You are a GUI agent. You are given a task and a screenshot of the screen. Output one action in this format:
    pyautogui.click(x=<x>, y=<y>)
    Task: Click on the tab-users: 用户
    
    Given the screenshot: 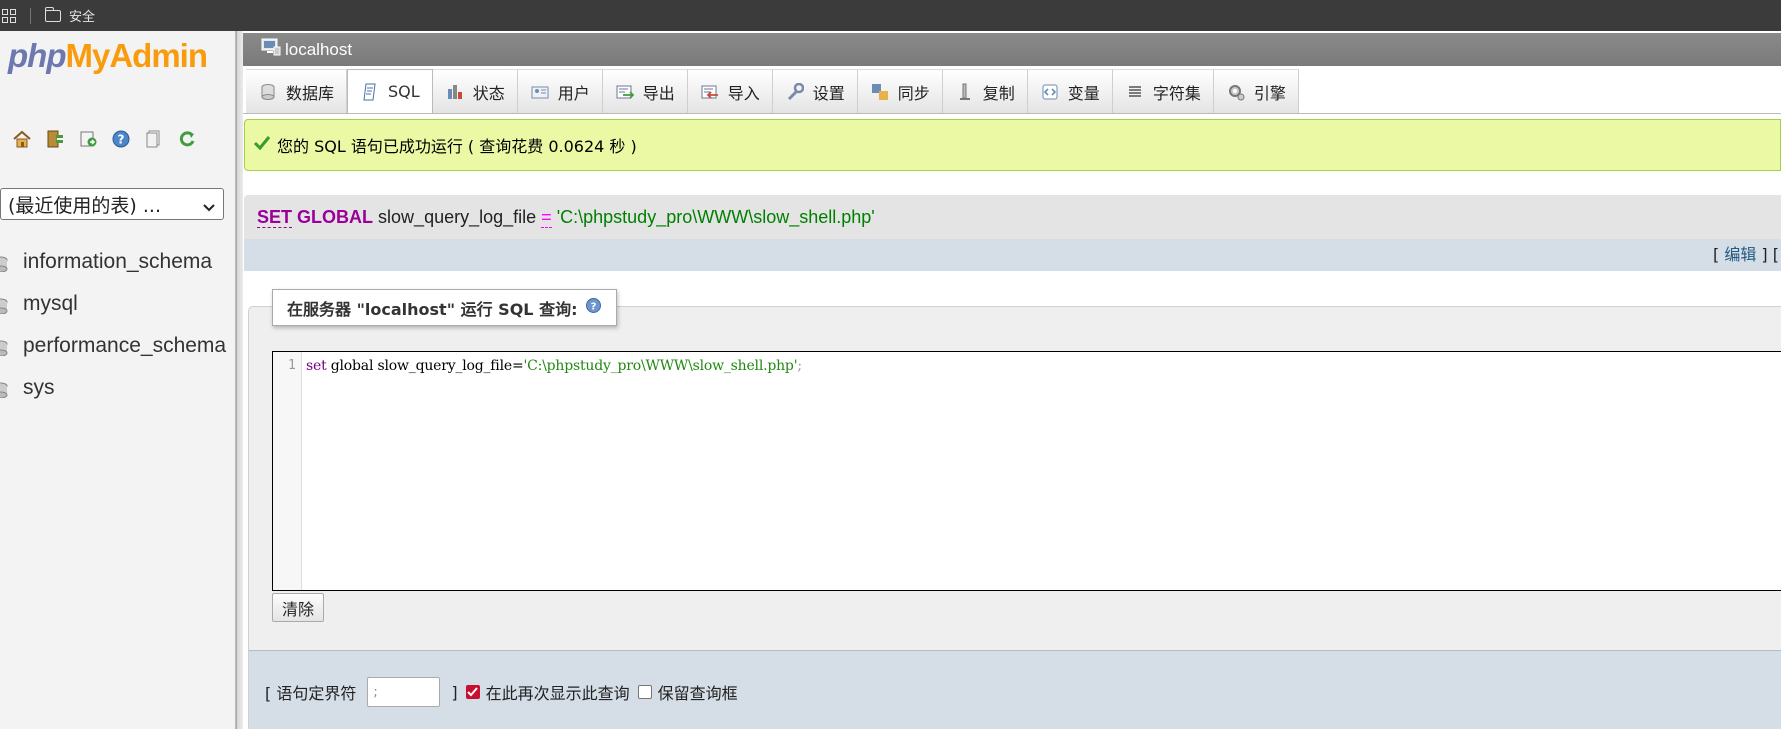 What is the action you would take?
    pyautogui.click(x=560, y=91)
    